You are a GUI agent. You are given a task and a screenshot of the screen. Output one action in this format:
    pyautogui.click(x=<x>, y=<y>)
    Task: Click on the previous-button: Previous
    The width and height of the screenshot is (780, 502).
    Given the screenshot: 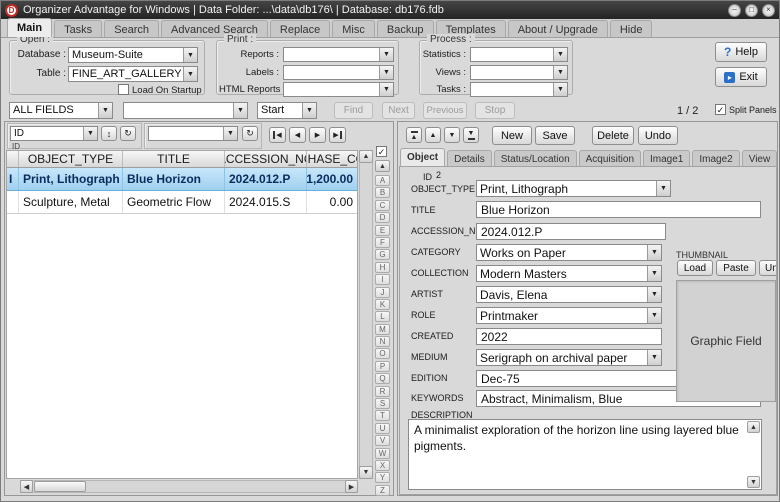 What is the action you would take?
    pyautogui.click(x=445, y=110)
    